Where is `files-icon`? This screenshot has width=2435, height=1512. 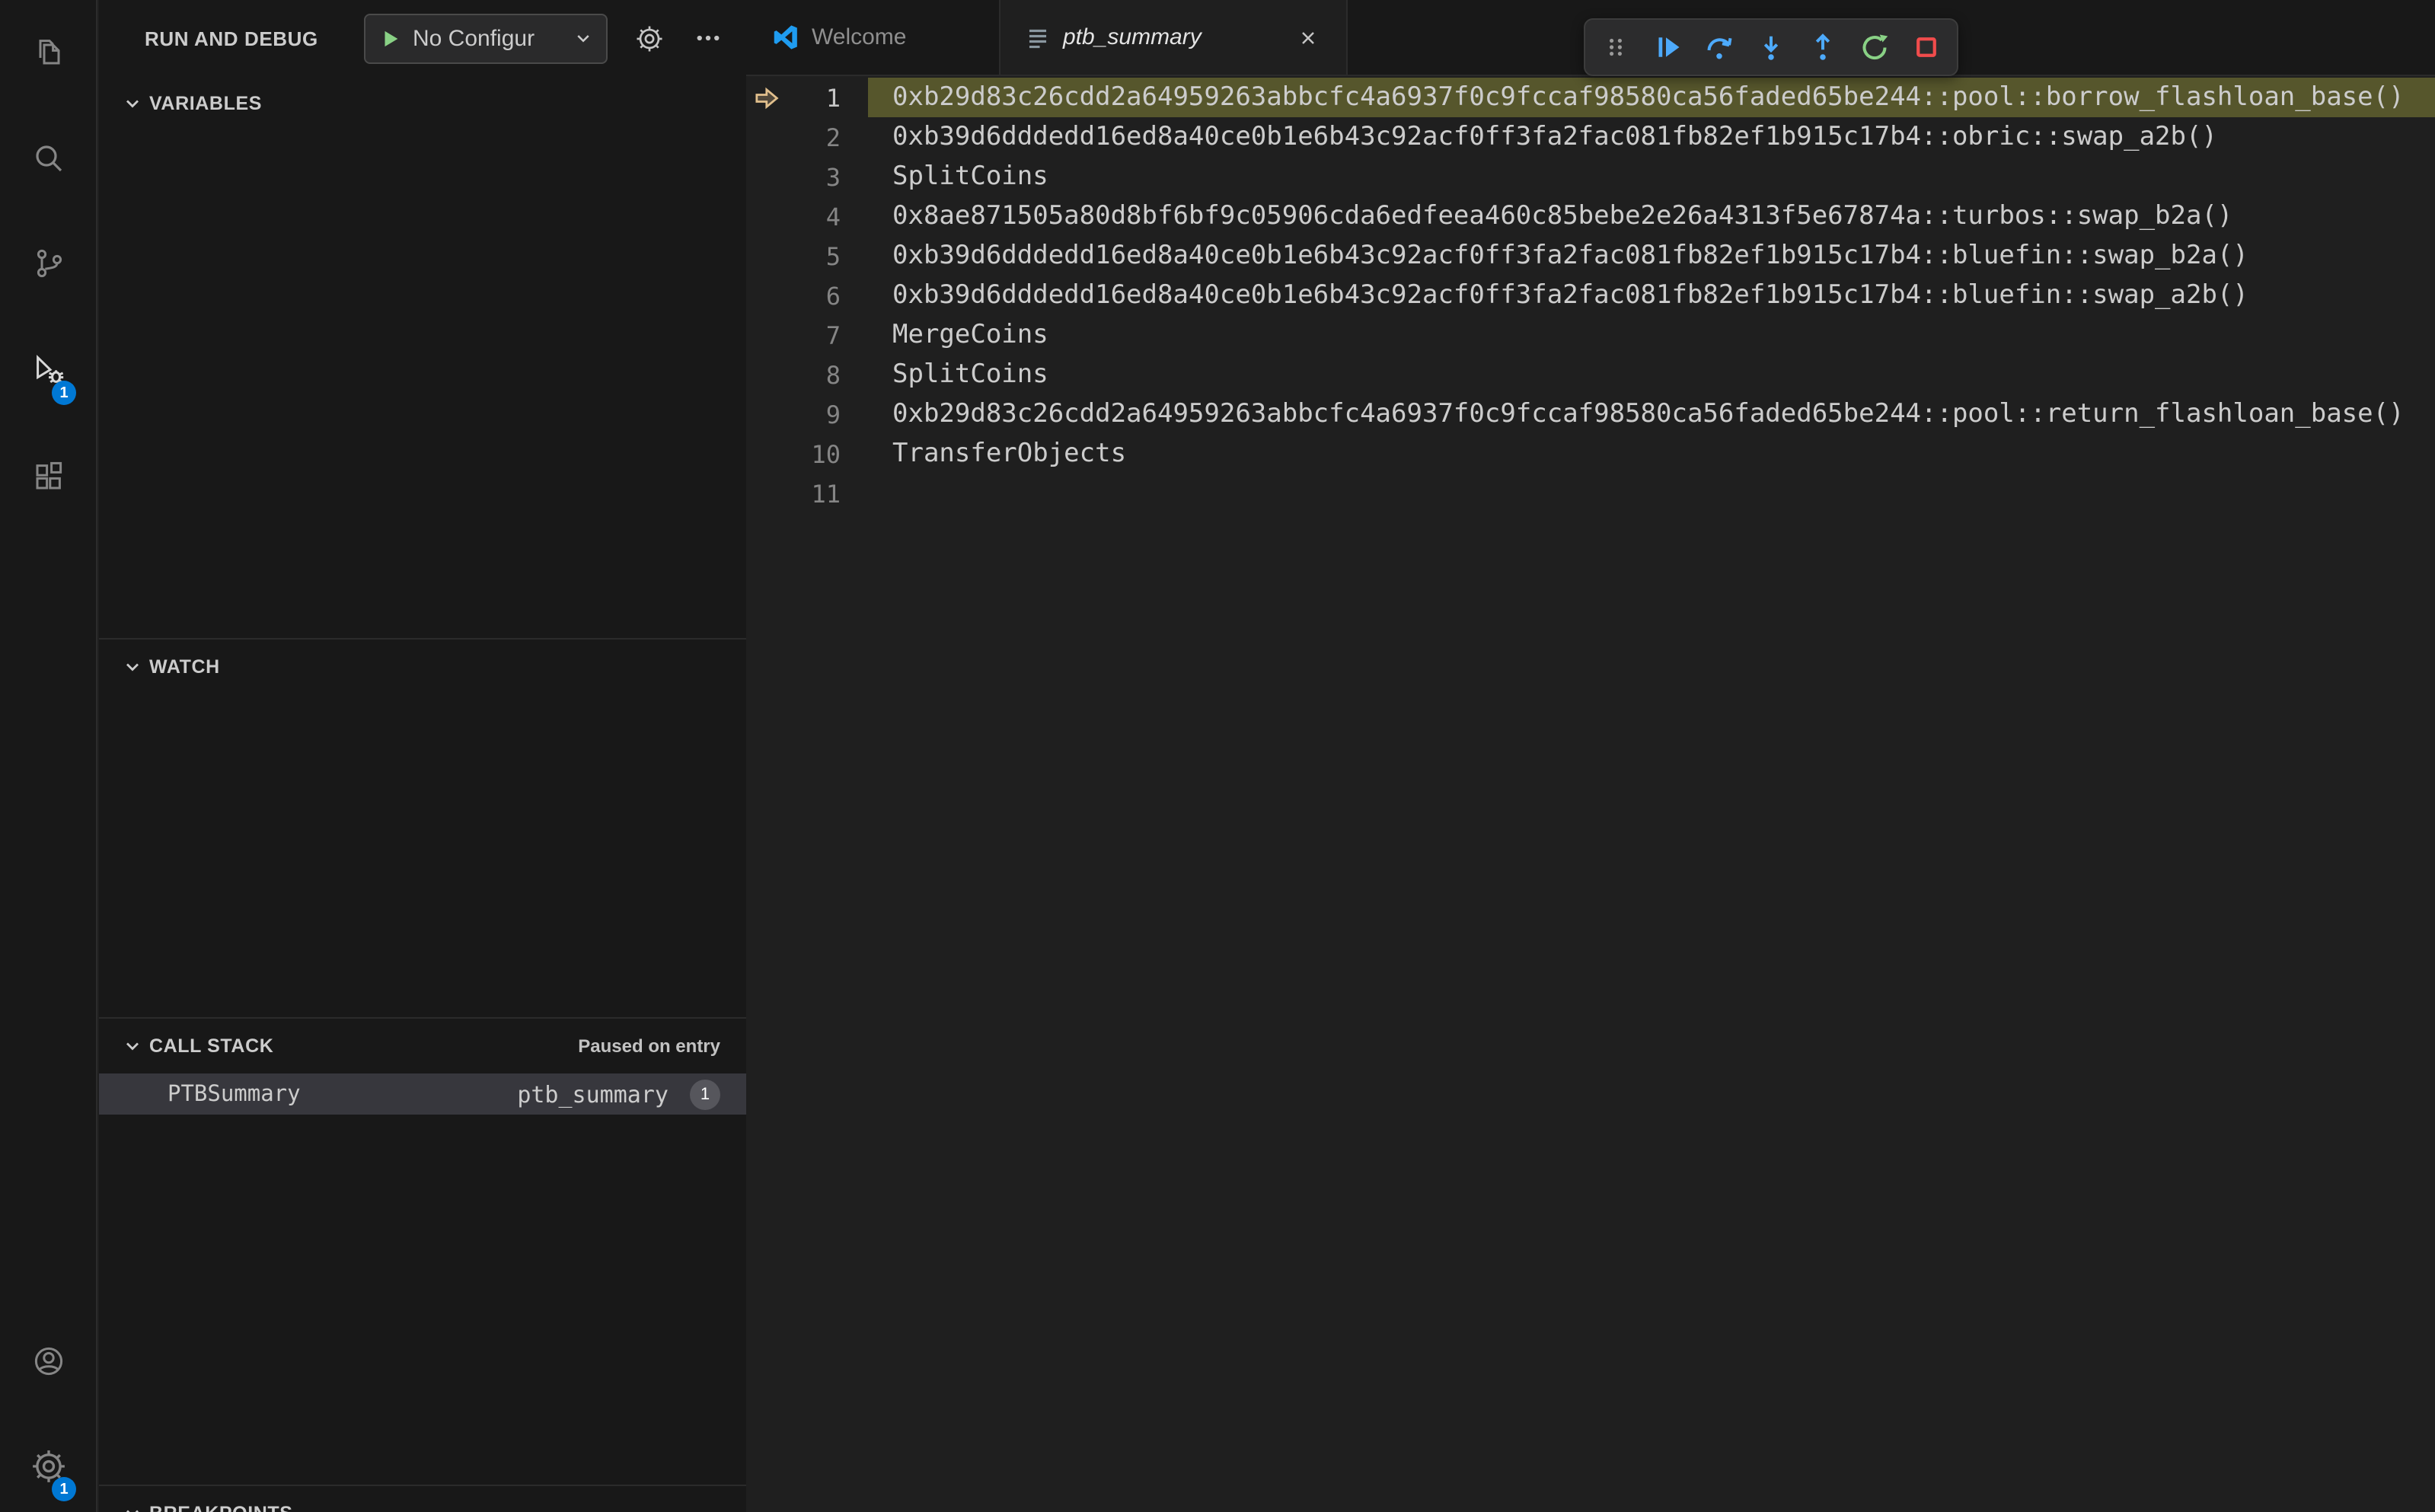
files-icon is located at coordinates (48, 51).